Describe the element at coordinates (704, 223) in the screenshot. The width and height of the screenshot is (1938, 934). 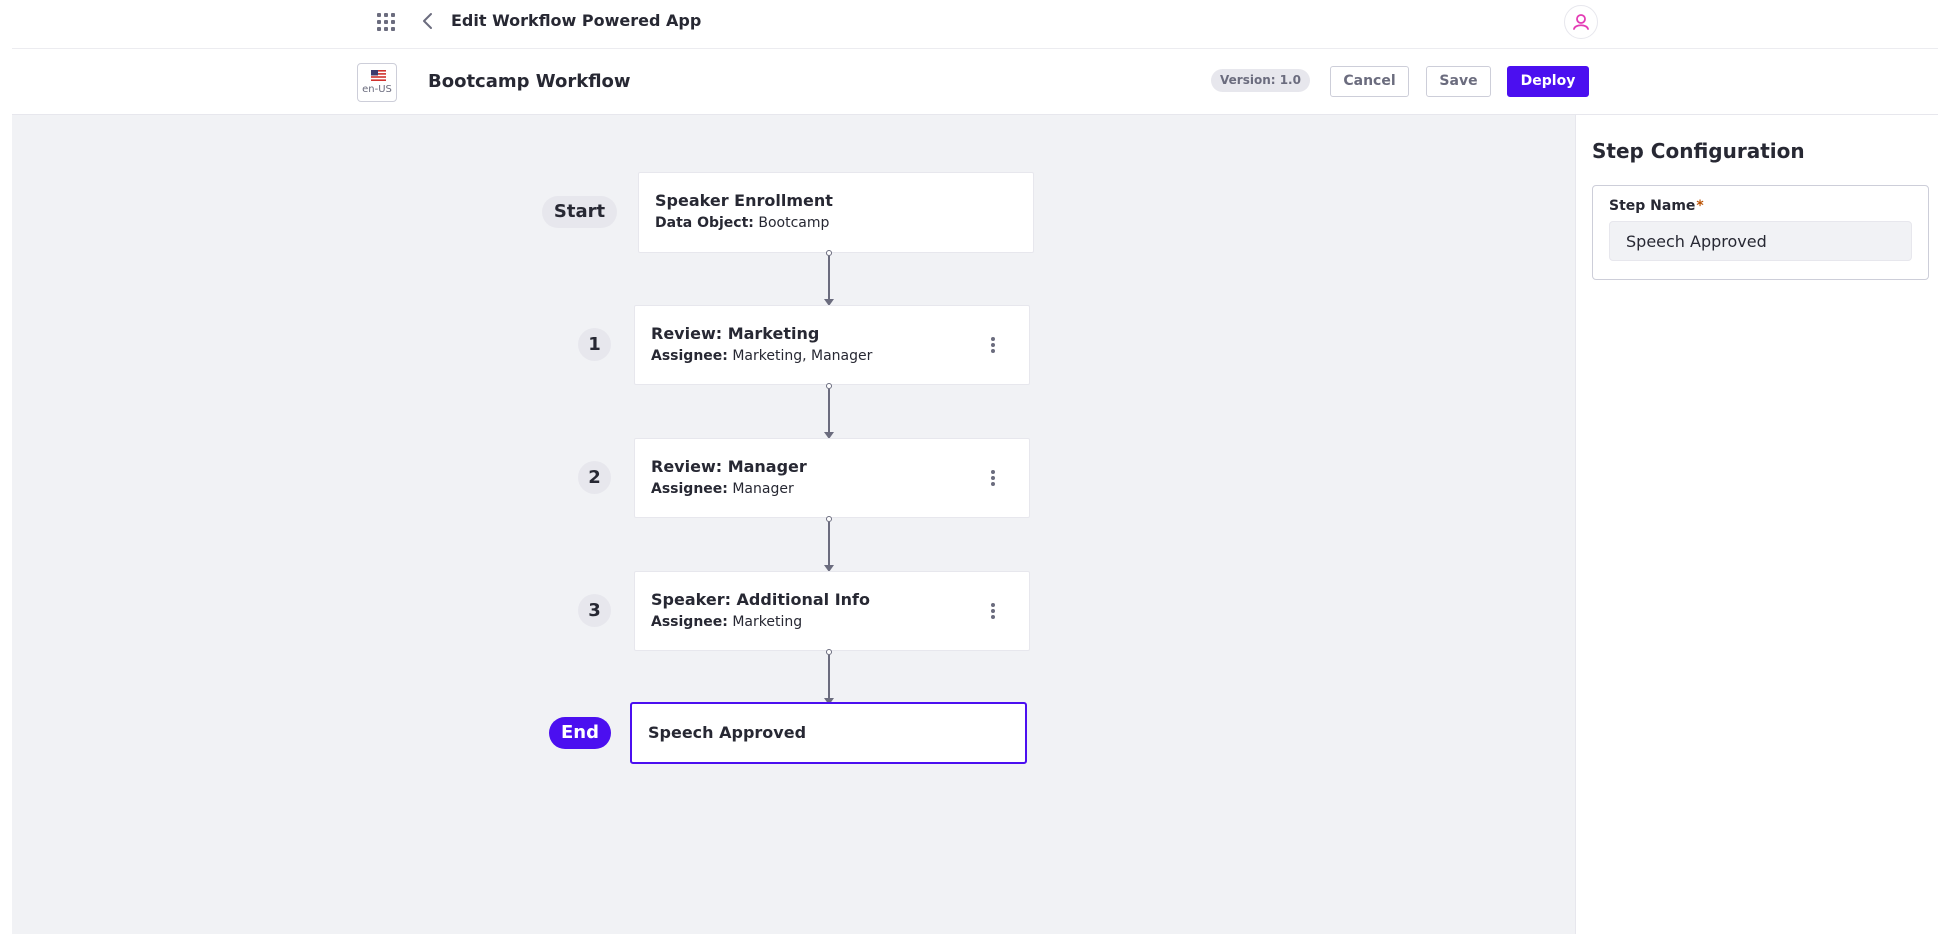
I see `node-sub-label: Data Object:` at that location.